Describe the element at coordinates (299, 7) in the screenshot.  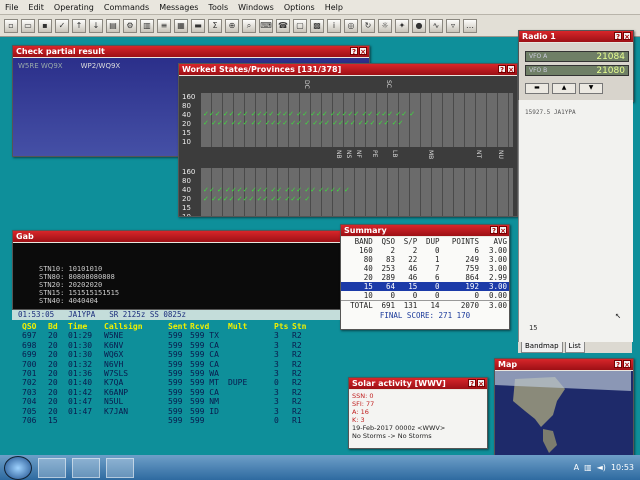
I see `menu-options: Options` at that location.